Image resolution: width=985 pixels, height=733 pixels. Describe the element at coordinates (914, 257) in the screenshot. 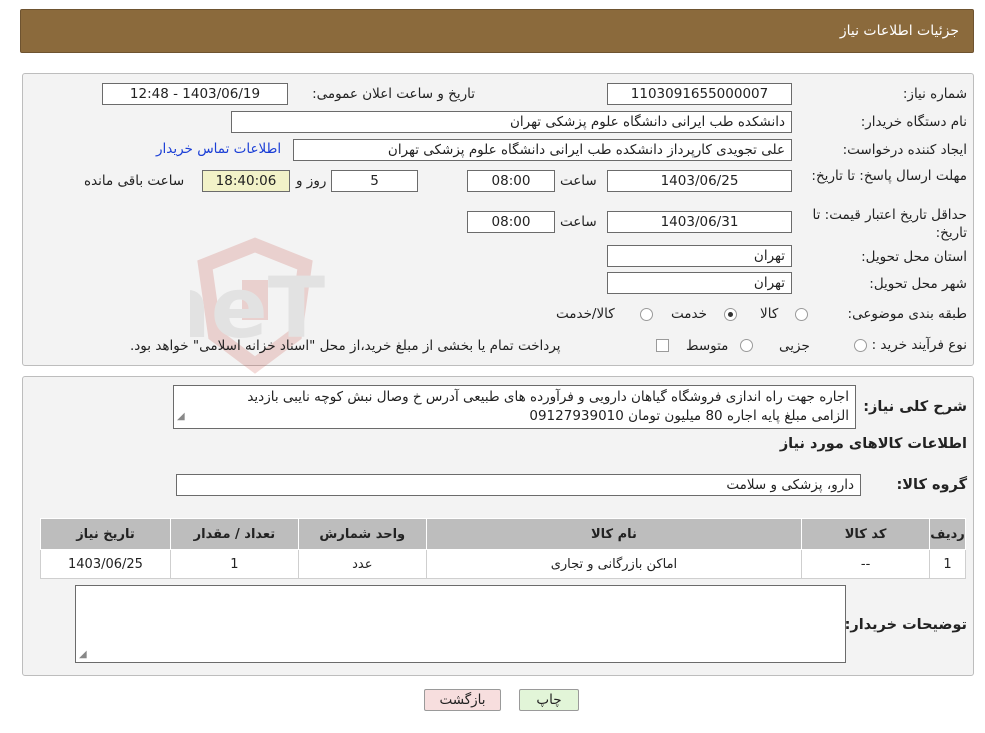

I see `delivery-province-label: استان محل تحویل:` at that location.